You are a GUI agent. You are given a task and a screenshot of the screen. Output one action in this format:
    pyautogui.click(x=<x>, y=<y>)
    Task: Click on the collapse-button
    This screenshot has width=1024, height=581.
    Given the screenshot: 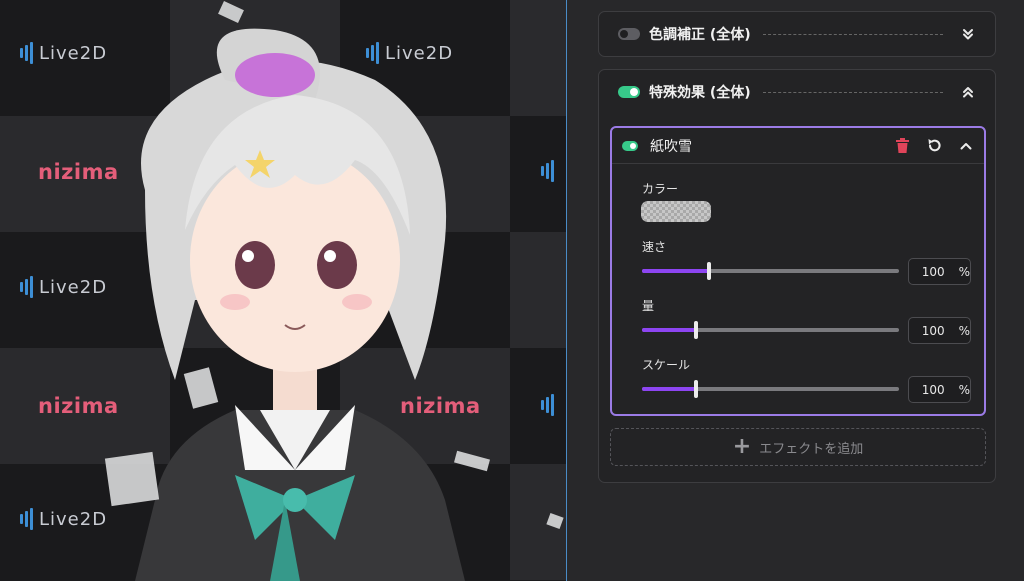 What is the action you would take?
    pyautogui.click(x=966, y=146)
    